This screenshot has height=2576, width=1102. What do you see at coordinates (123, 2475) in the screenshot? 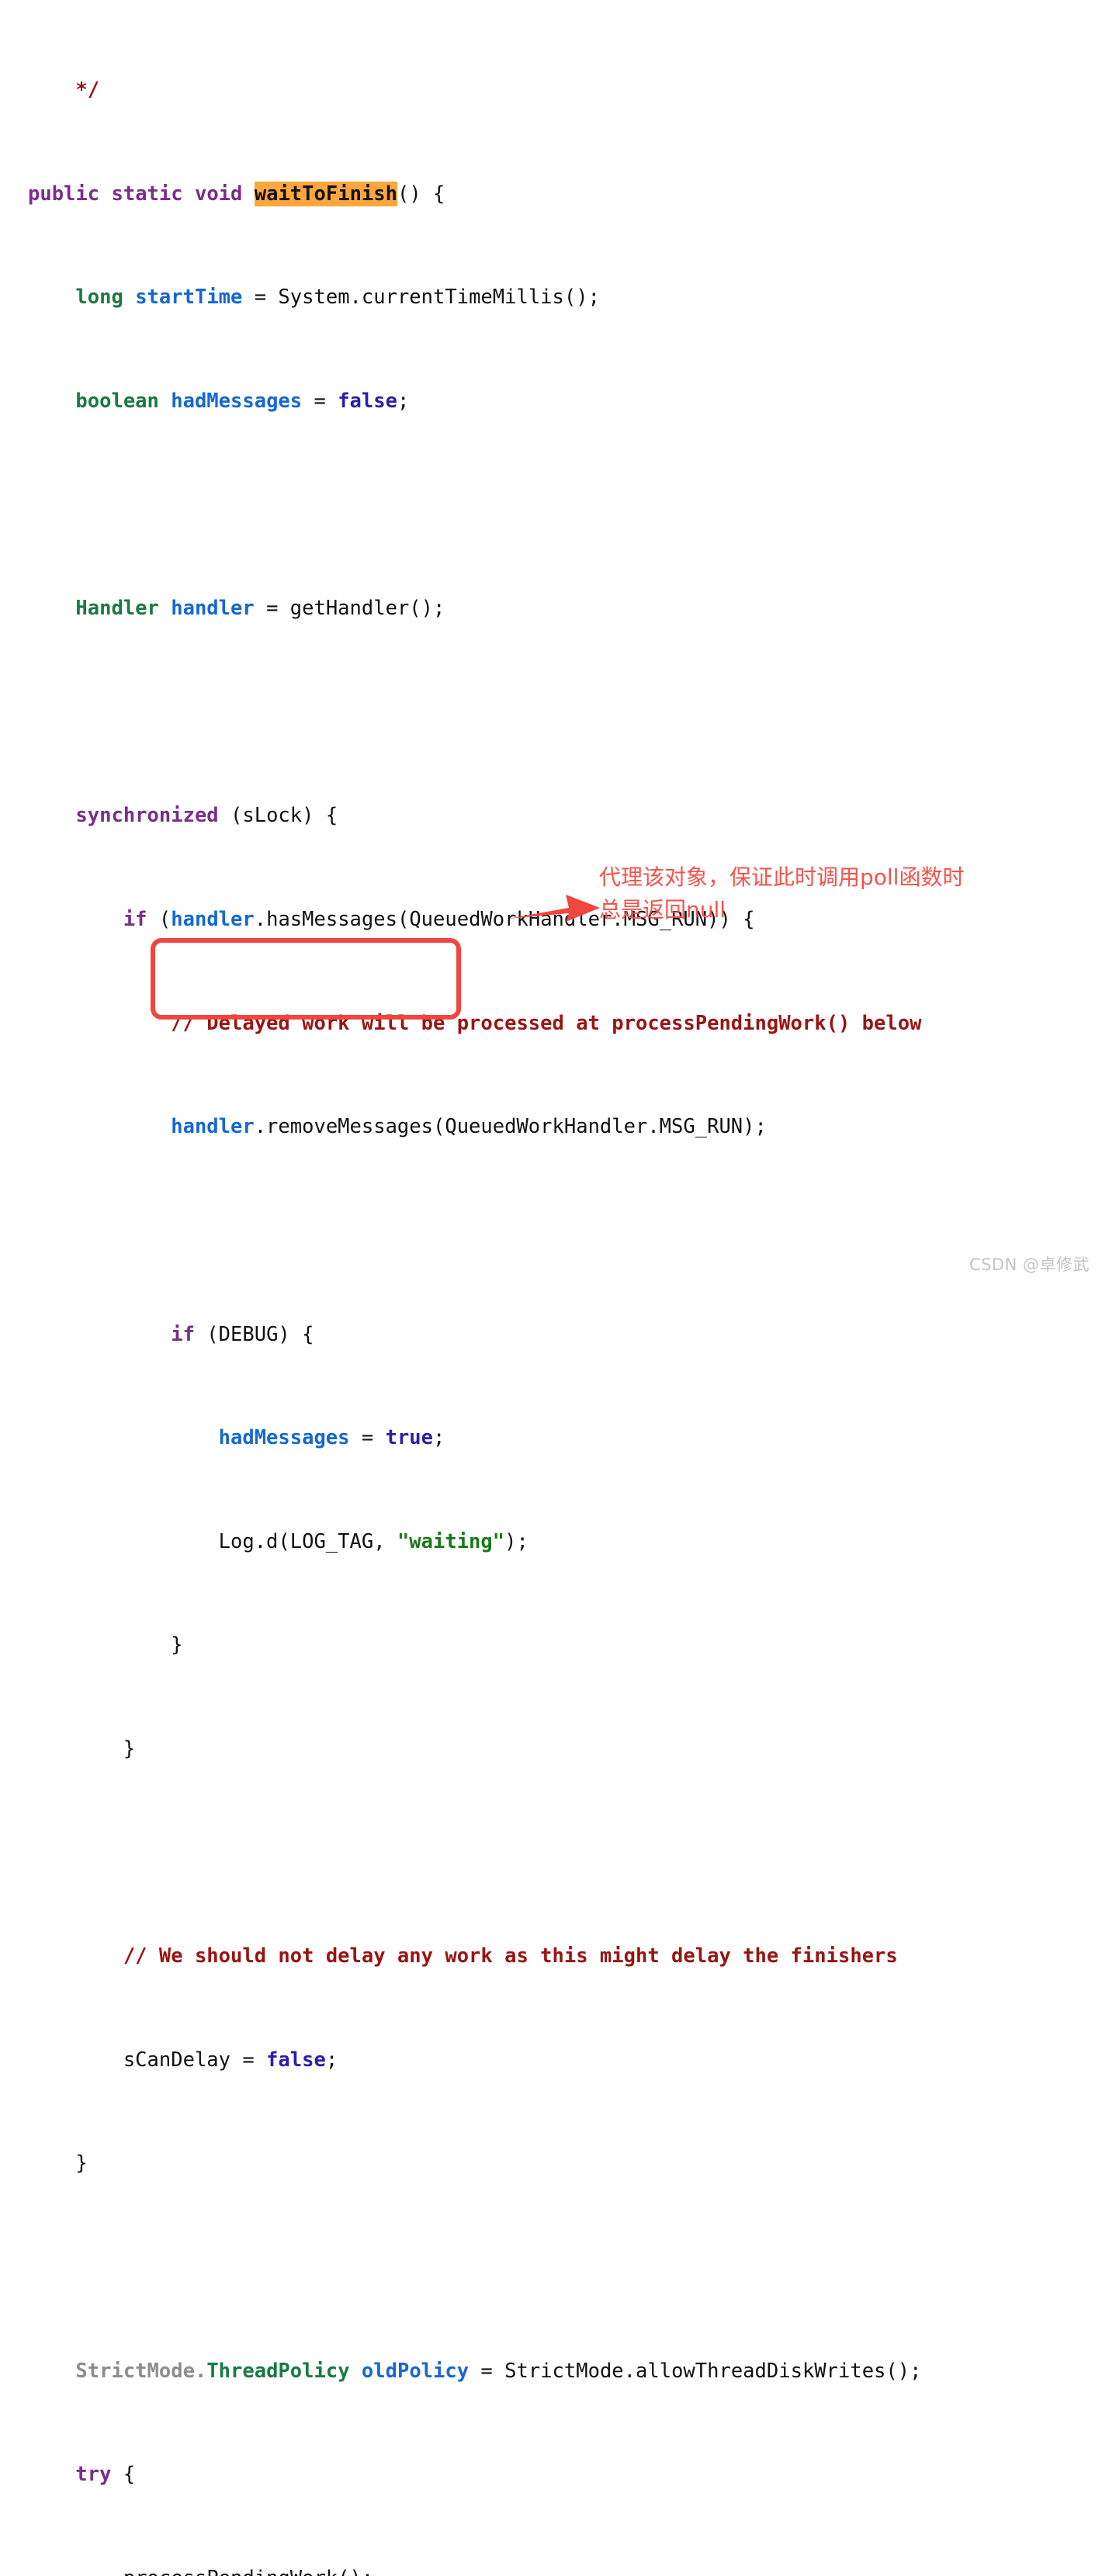
I see `code-token-plain: {` at bounding box center [123, 2475].